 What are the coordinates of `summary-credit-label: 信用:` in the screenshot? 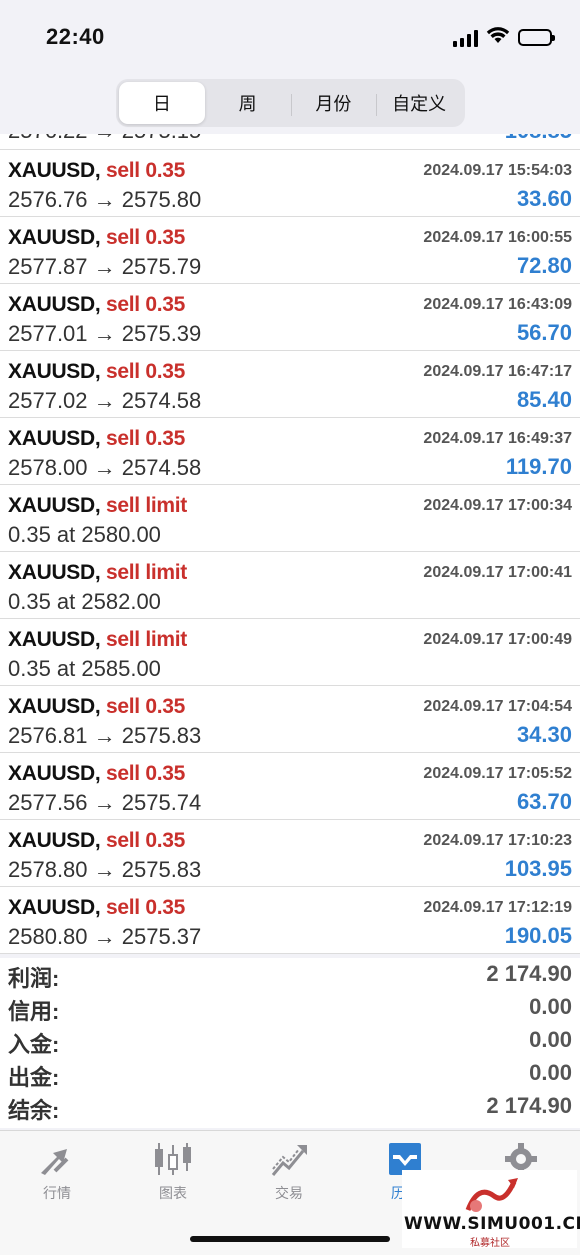 It's located at (34, 1011).